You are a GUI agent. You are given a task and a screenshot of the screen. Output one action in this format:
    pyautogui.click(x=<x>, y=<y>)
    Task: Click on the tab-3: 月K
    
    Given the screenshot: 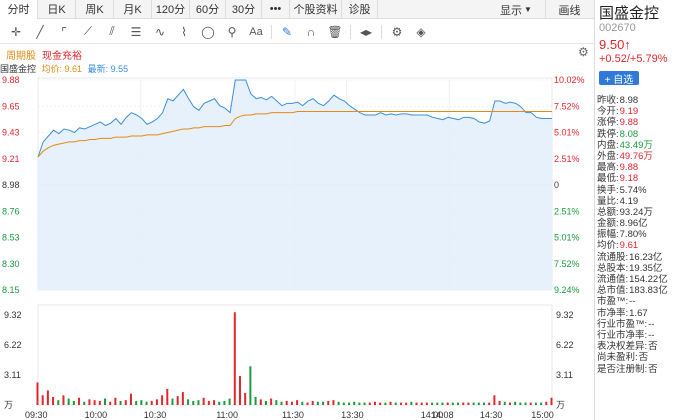 What is the action you would take?
    pyautogui.click(x=133, y=9)
    